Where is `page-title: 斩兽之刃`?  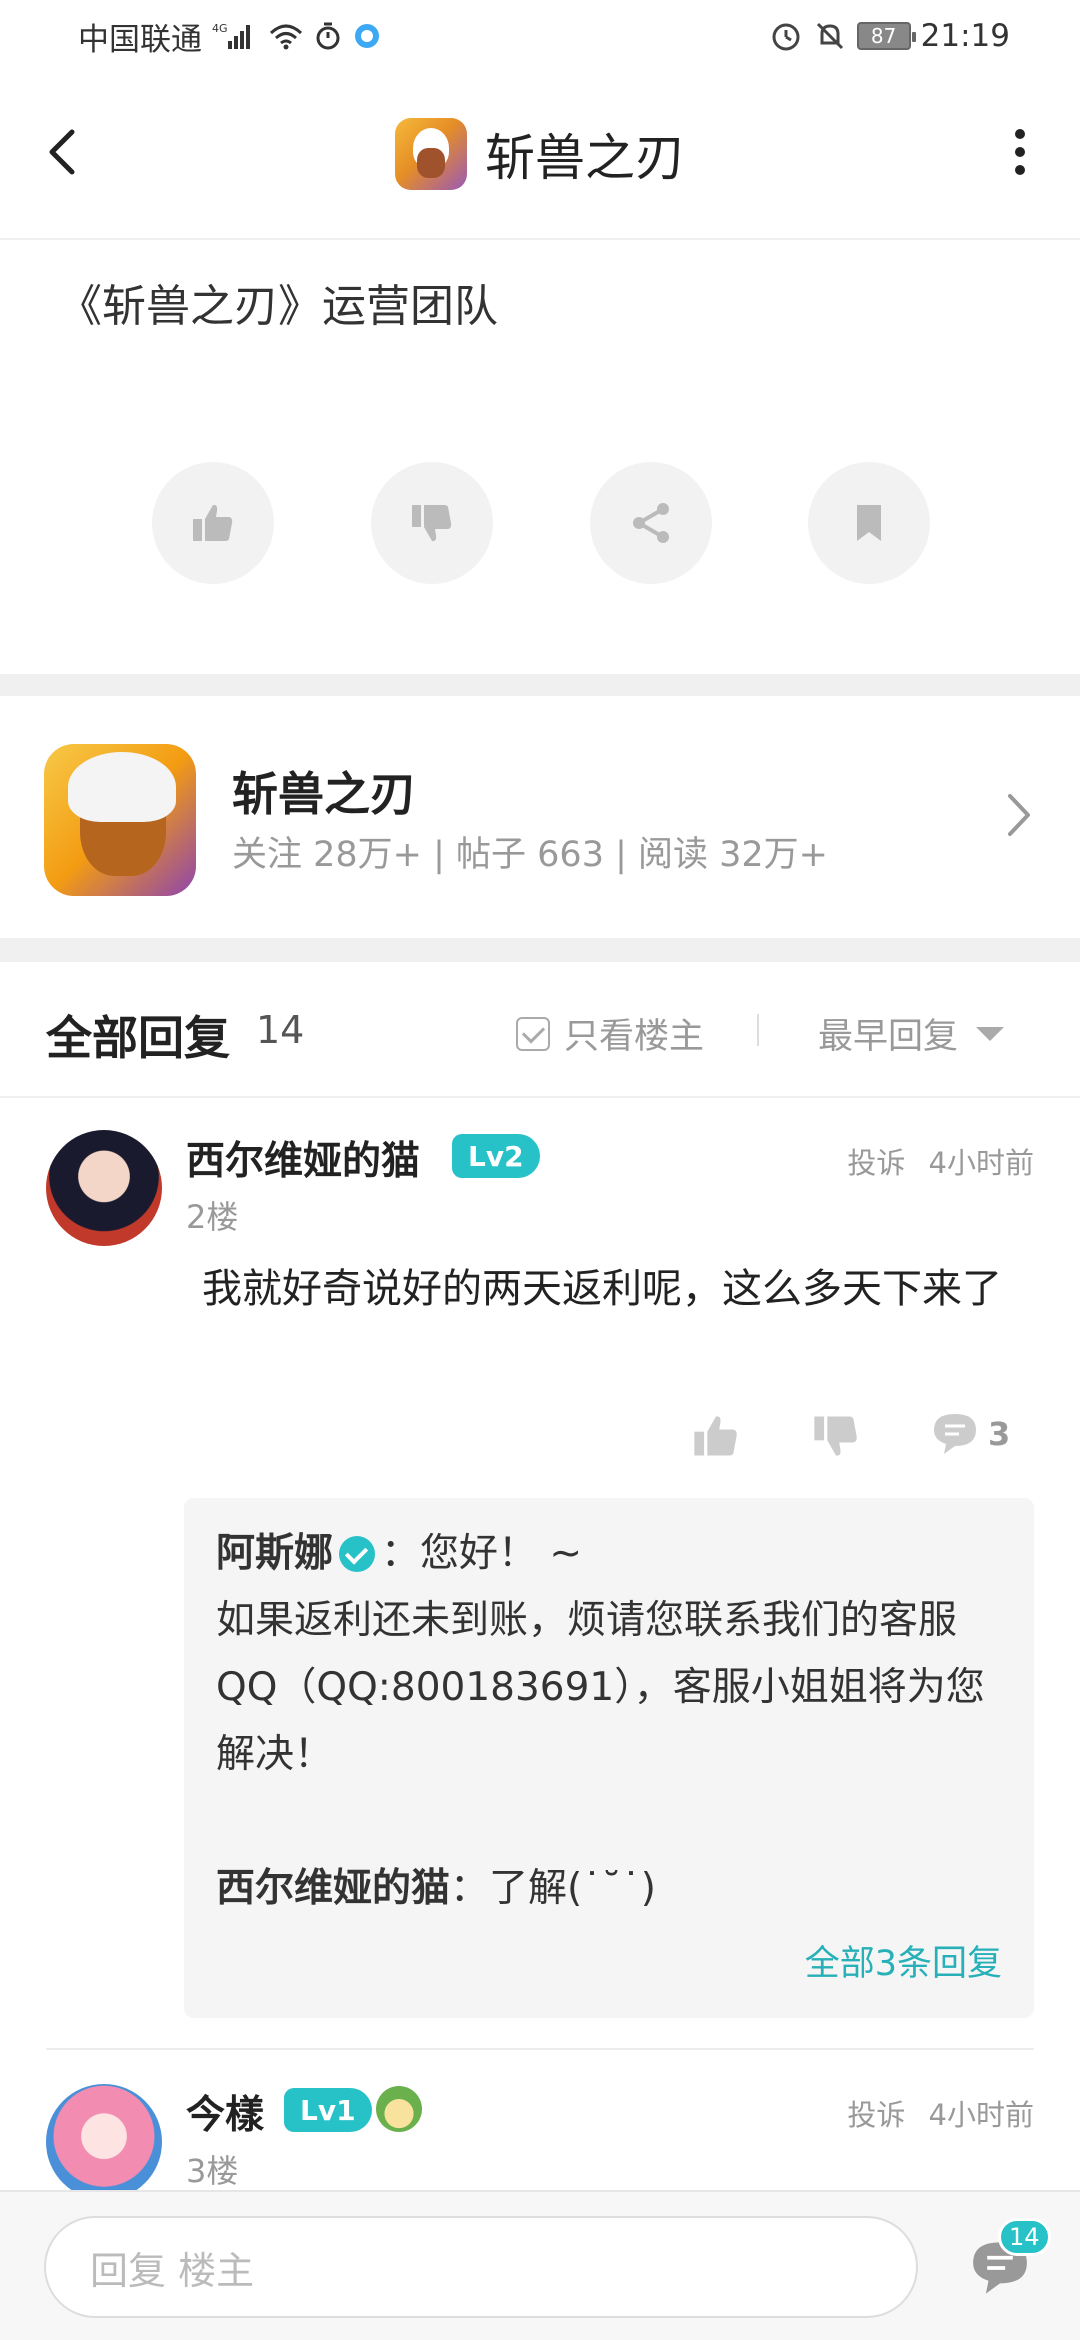
page-title: 斩兽之刃 is located at coordinates (585, 158).